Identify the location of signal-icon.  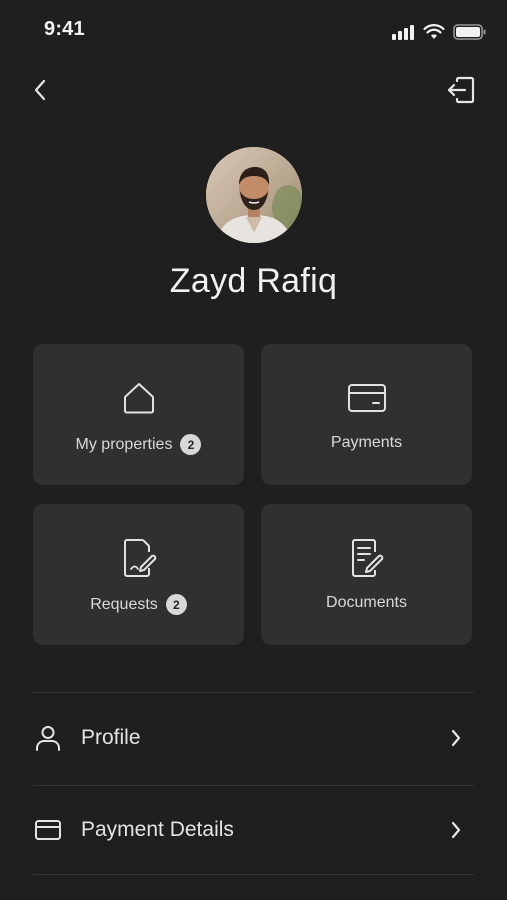
(403, 32).